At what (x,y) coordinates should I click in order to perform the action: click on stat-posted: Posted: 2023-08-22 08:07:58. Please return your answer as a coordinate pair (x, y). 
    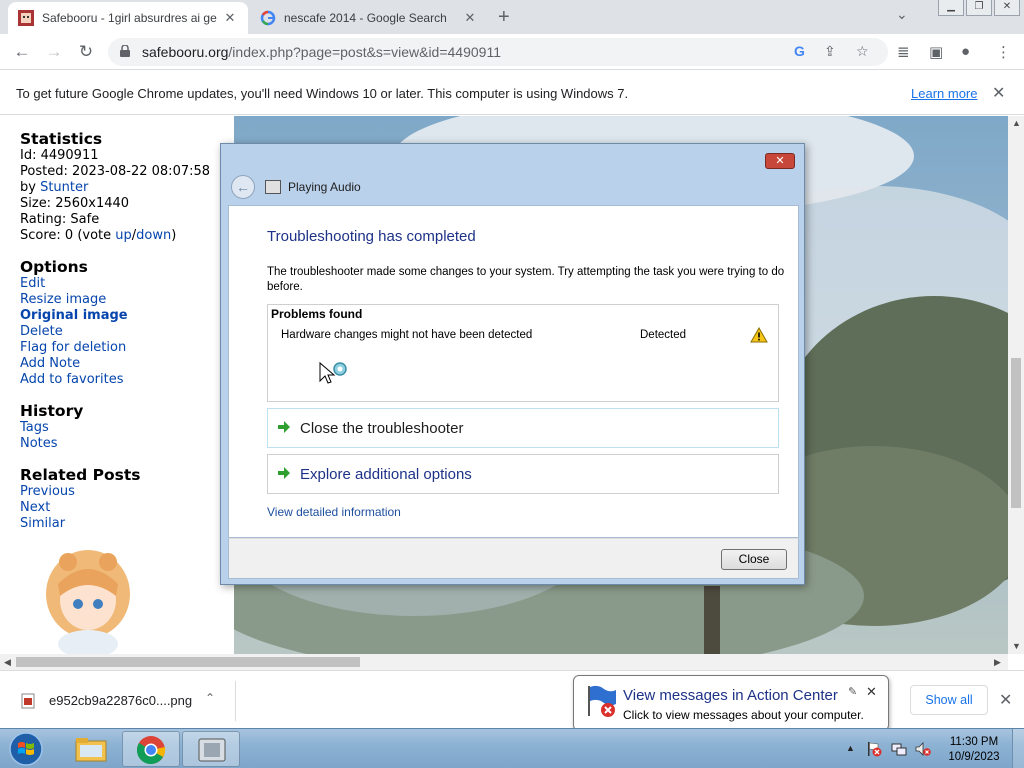
    Looking at the image, I should click on (115, 171).